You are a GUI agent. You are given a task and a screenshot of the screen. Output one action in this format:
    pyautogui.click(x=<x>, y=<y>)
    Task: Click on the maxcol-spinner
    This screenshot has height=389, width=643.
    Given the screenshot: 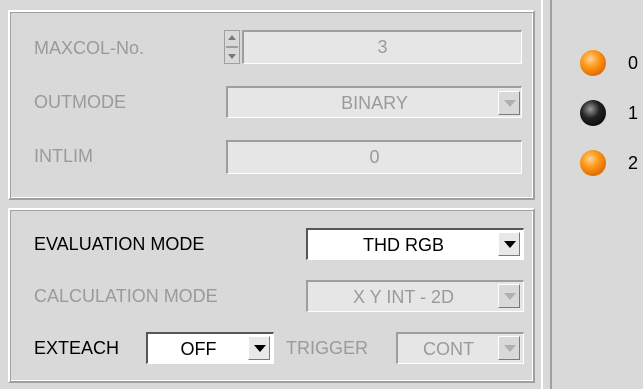 What is the action you would take?
    pyautogui.click(x=232, y=47)
    